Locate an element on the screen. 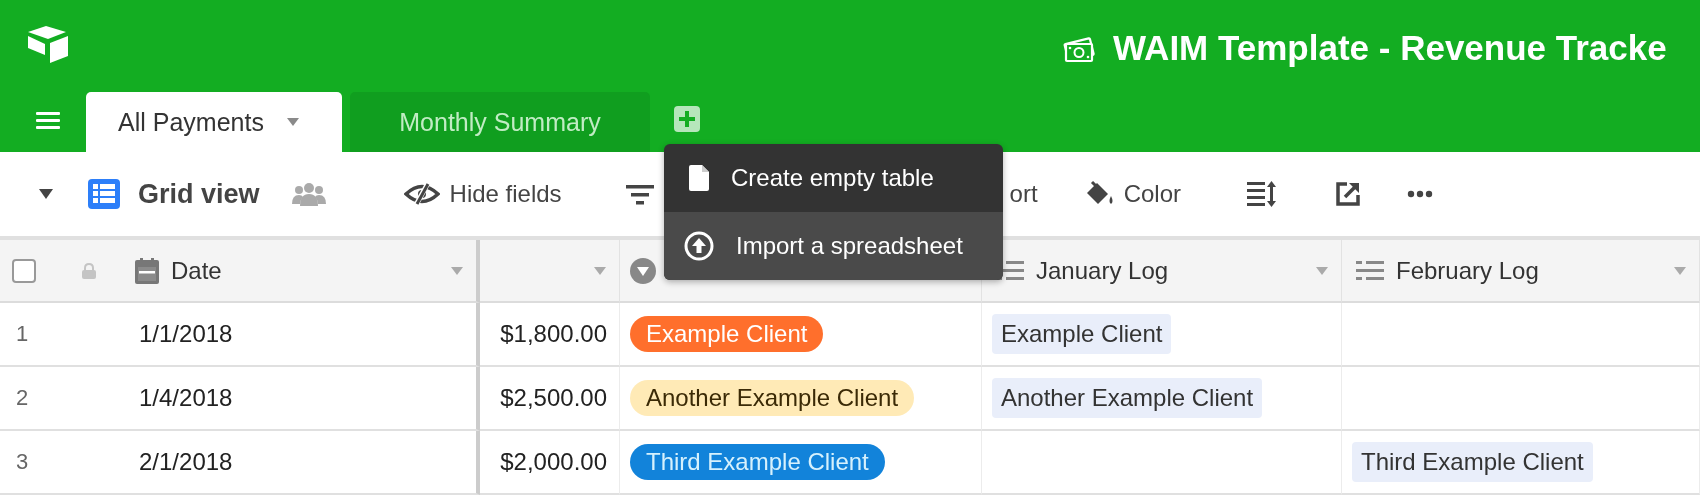 The height and width of the screenshot is (500, 1700). table-cell: 1/4/2018 is located at coordinates (186, 398).